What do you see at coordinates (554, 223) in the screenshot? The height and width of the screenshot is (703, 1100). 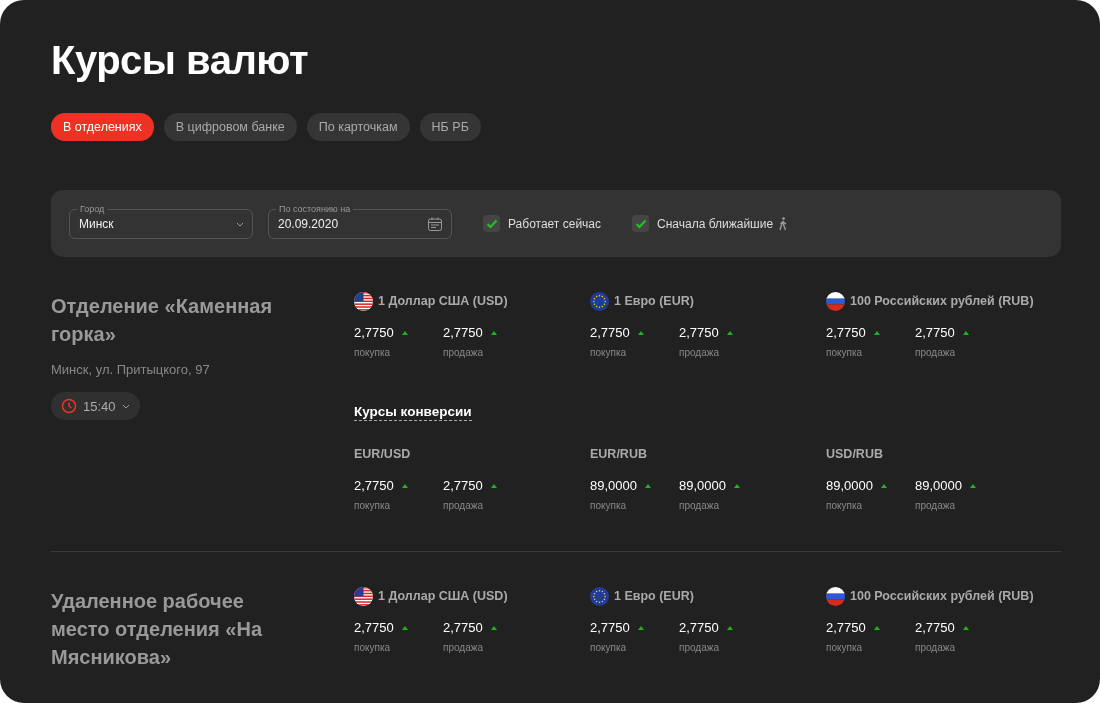 I see `checkbox-label: Работает сейчас` at bounding box center [554, 223].